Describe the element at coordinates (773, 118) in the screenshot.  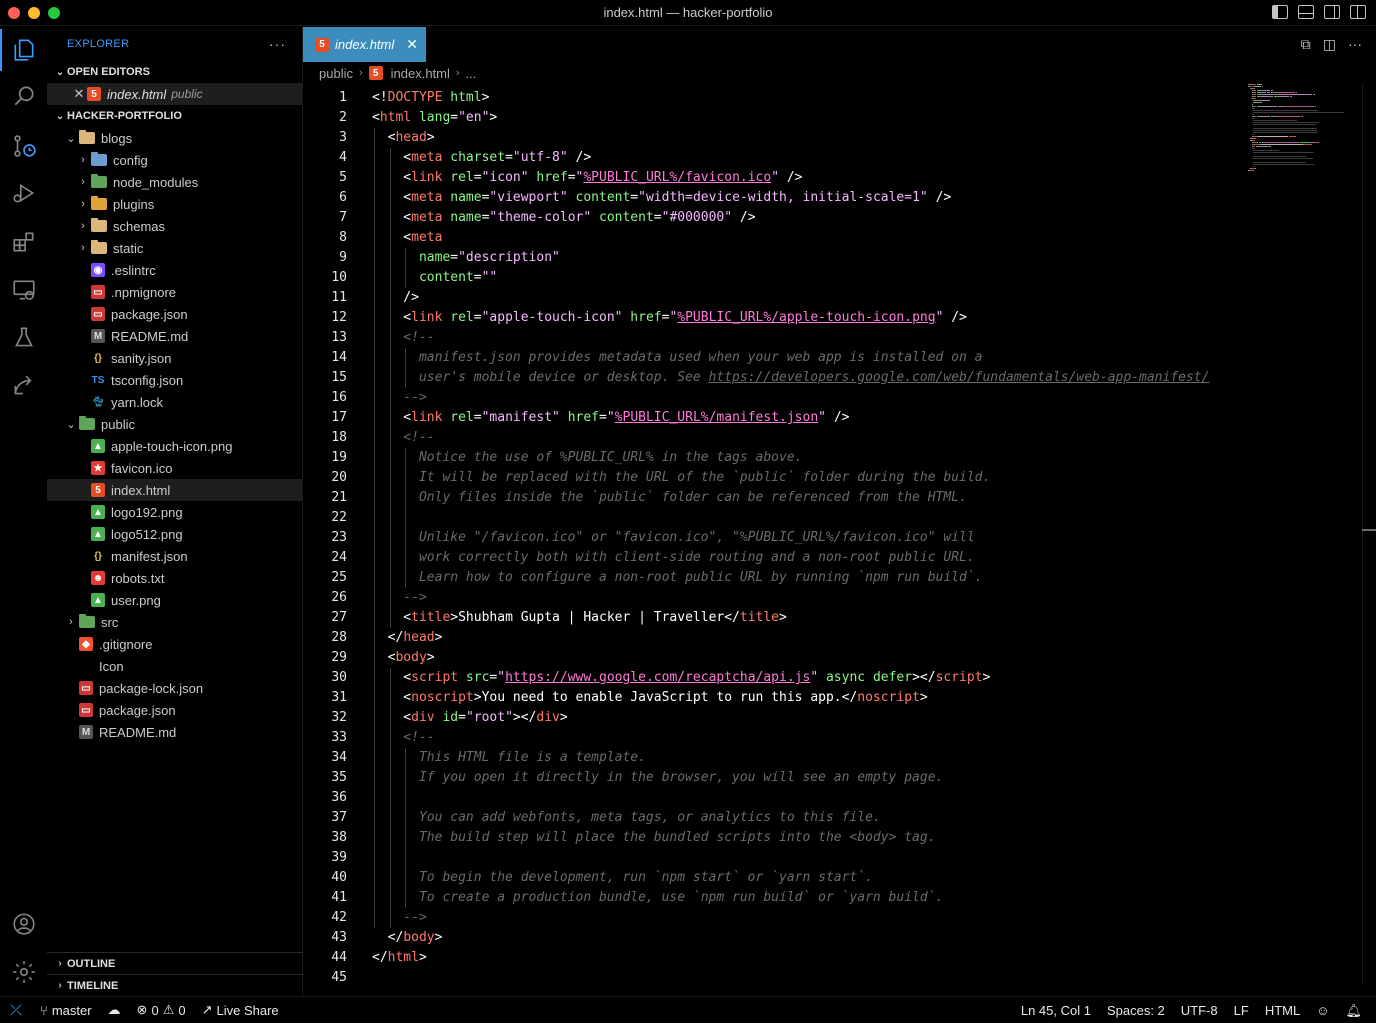
I see `code-line: 2 <html lang="en">` at that location.